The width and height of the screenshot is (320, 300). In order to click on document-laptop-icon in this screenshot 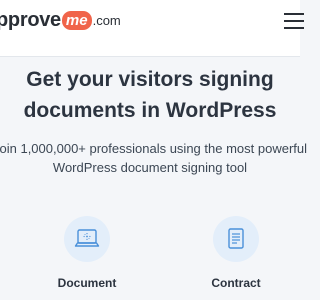, I will do `click(87, 239)`.